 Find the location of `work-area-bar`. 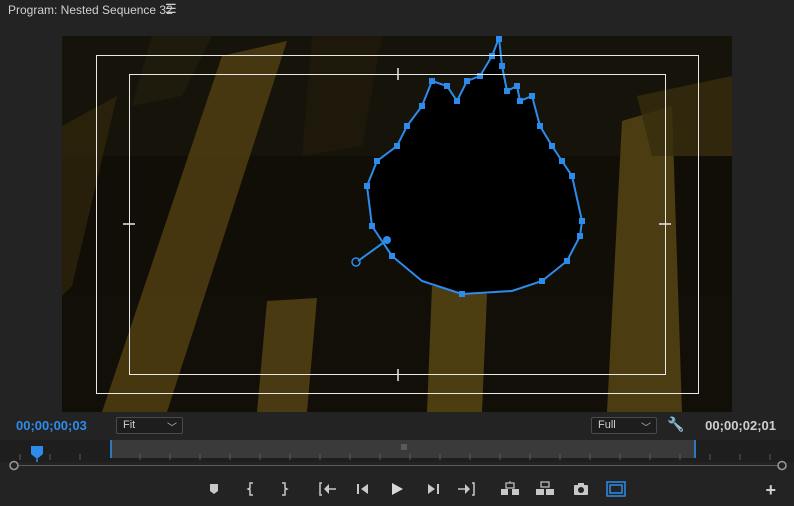

work-area-bar is located at coordinates (403, 449).